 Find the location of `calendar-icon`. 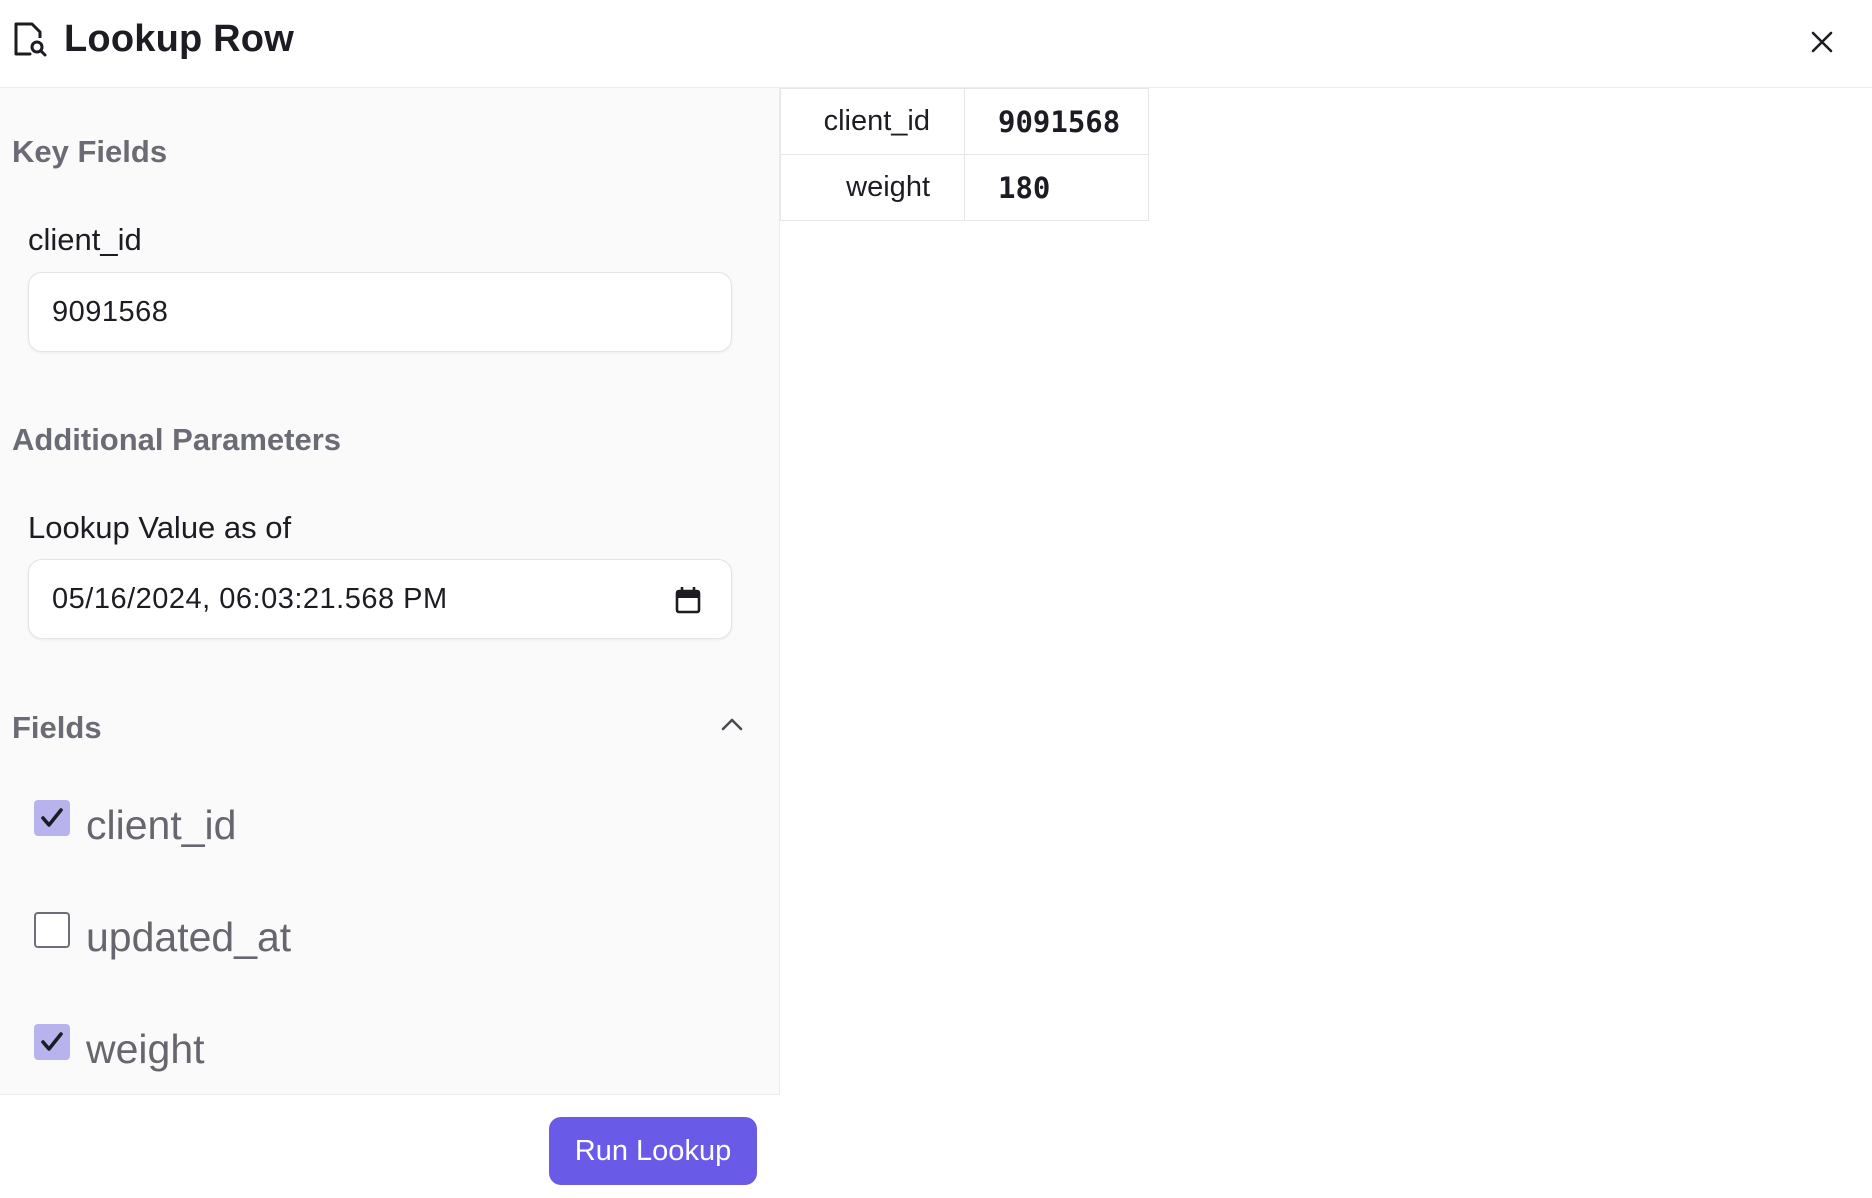

calendar-icon is located at coordinates (688, 600).